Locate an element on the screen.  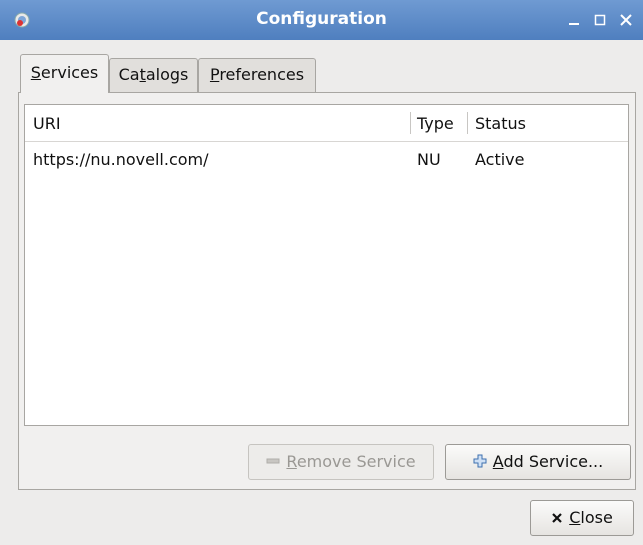
cell-status: Active is located at coordinates (500, 159).